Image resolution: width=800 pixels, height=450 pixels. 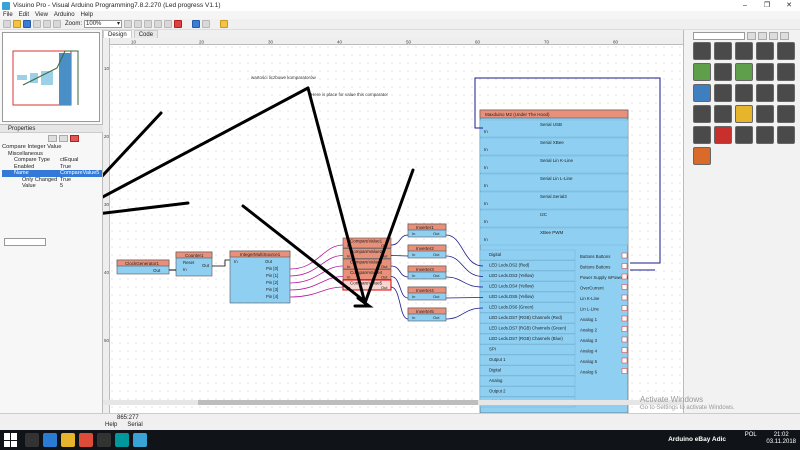 I want to click on minimap, so click(x=51, y=77).